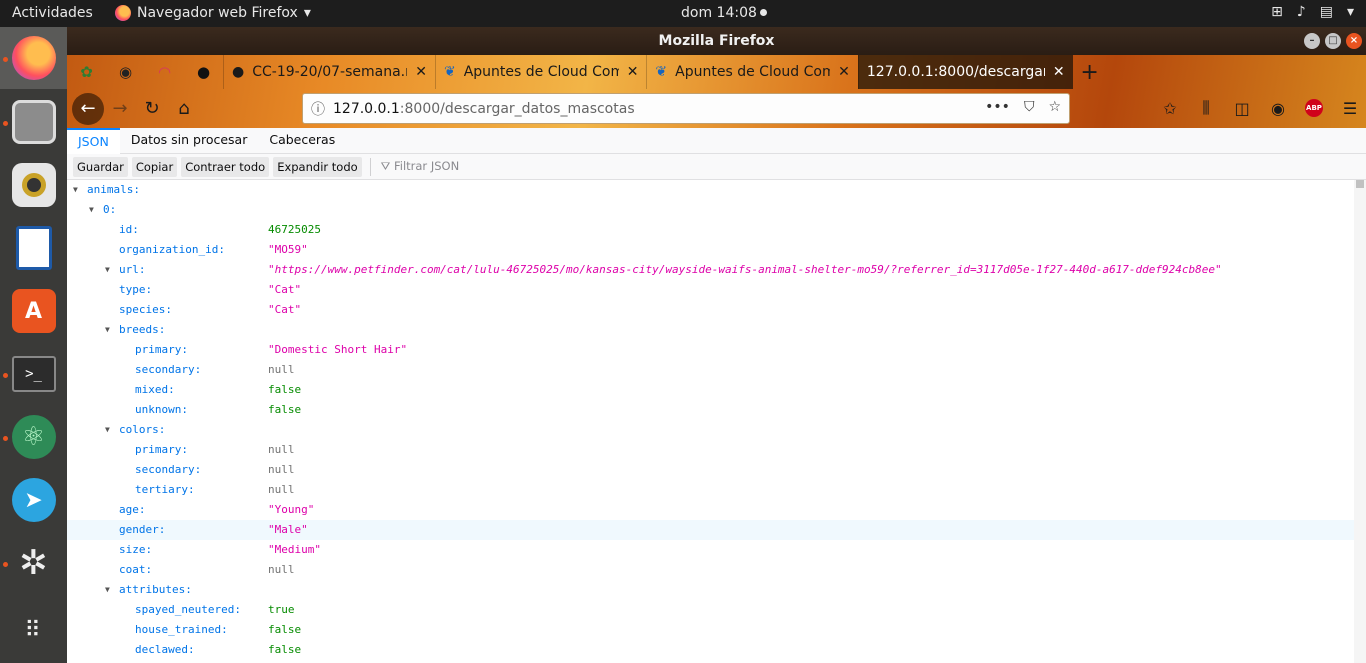 The height and width of the screenshot is (663, 1366). What do you see at coordinates (710, 330) in the screenshot?
I see `json-row: ▼ breeds:` at bounding box center [710, 330].